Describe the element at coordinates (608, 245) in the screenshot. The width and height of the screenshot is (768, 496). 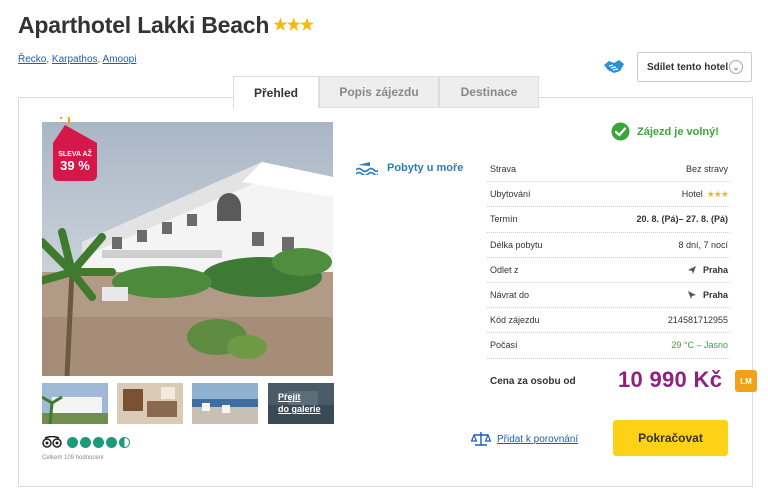
I see `detail-row-length: Délka pobytu 8 dní, 7 nocí` at that location.